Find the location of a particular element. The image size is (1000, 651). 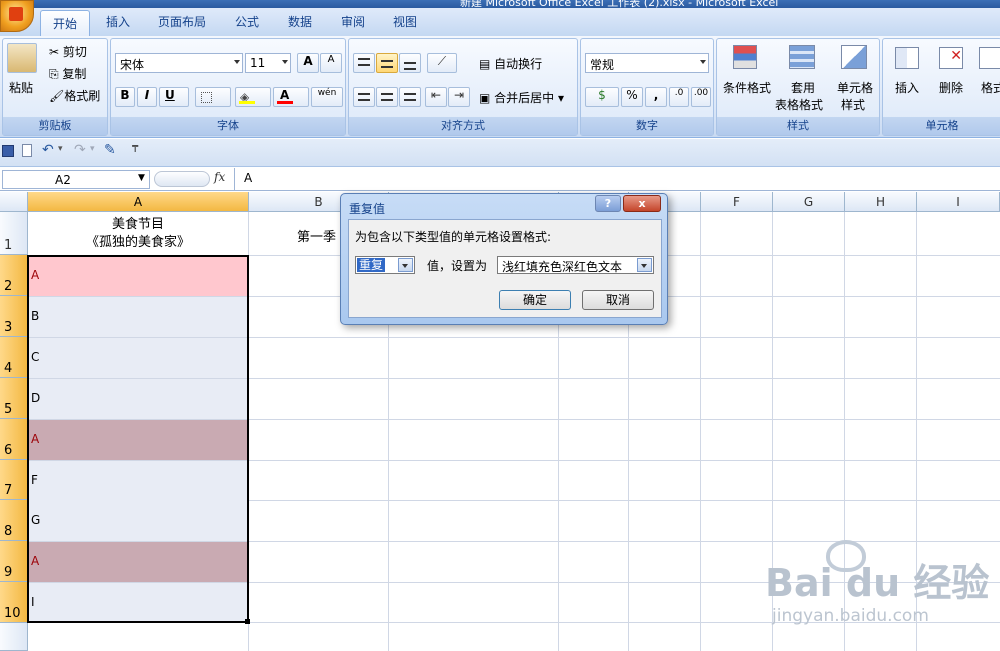

col-header-h: H is located at coordinates (881, 202).